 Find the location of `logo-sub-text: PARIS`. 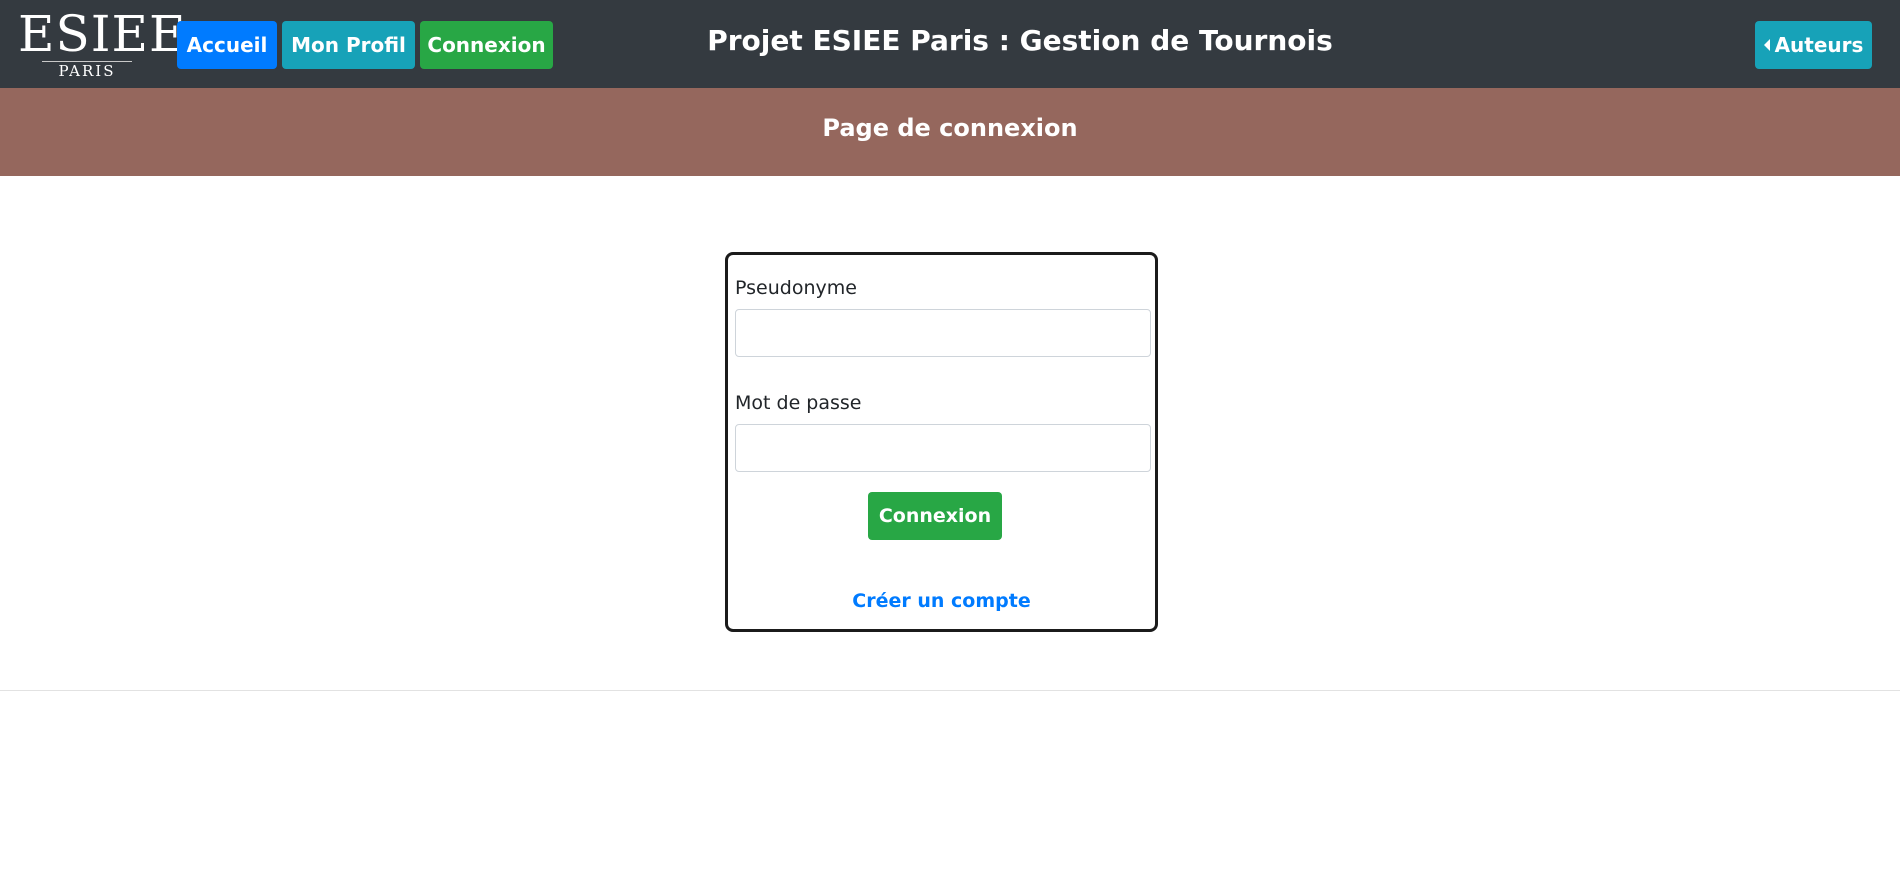

logo-sub-text: PARIS is located at coordinates (87, 71).